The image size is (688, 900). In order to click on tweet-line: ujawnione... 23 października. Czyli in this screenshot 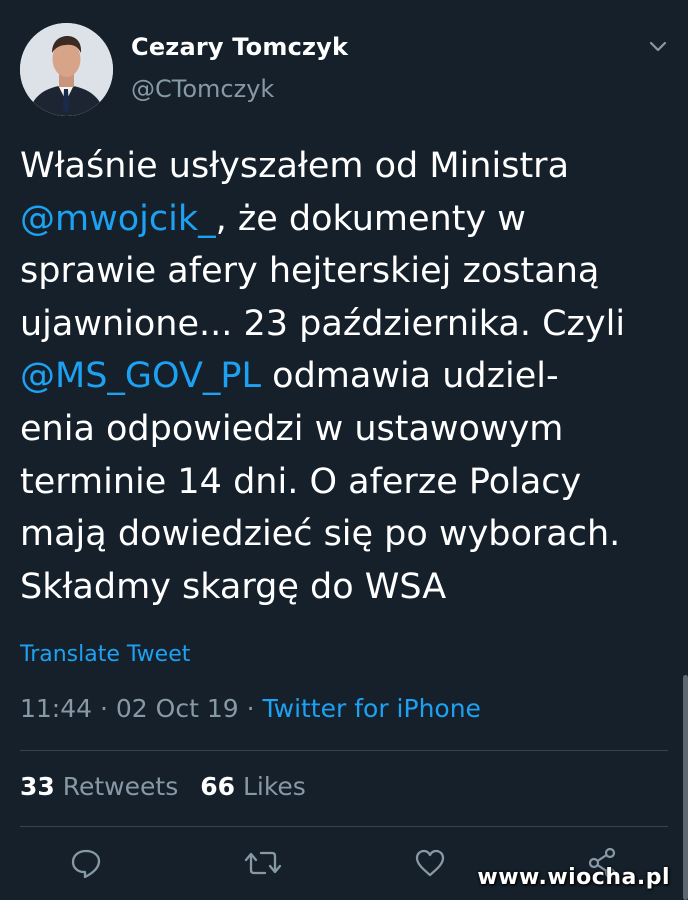, I will do `click(323, 323)`.